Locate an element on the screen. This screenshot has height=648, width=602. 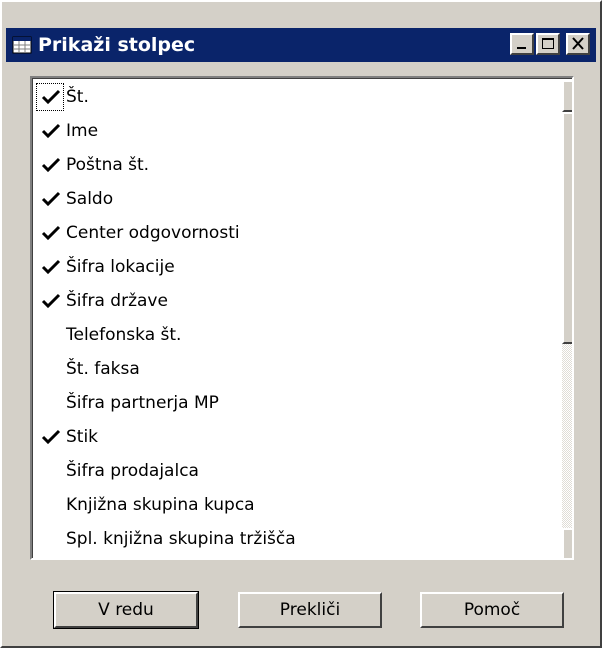
scroll-down-button is located at coordinates (568, 543).